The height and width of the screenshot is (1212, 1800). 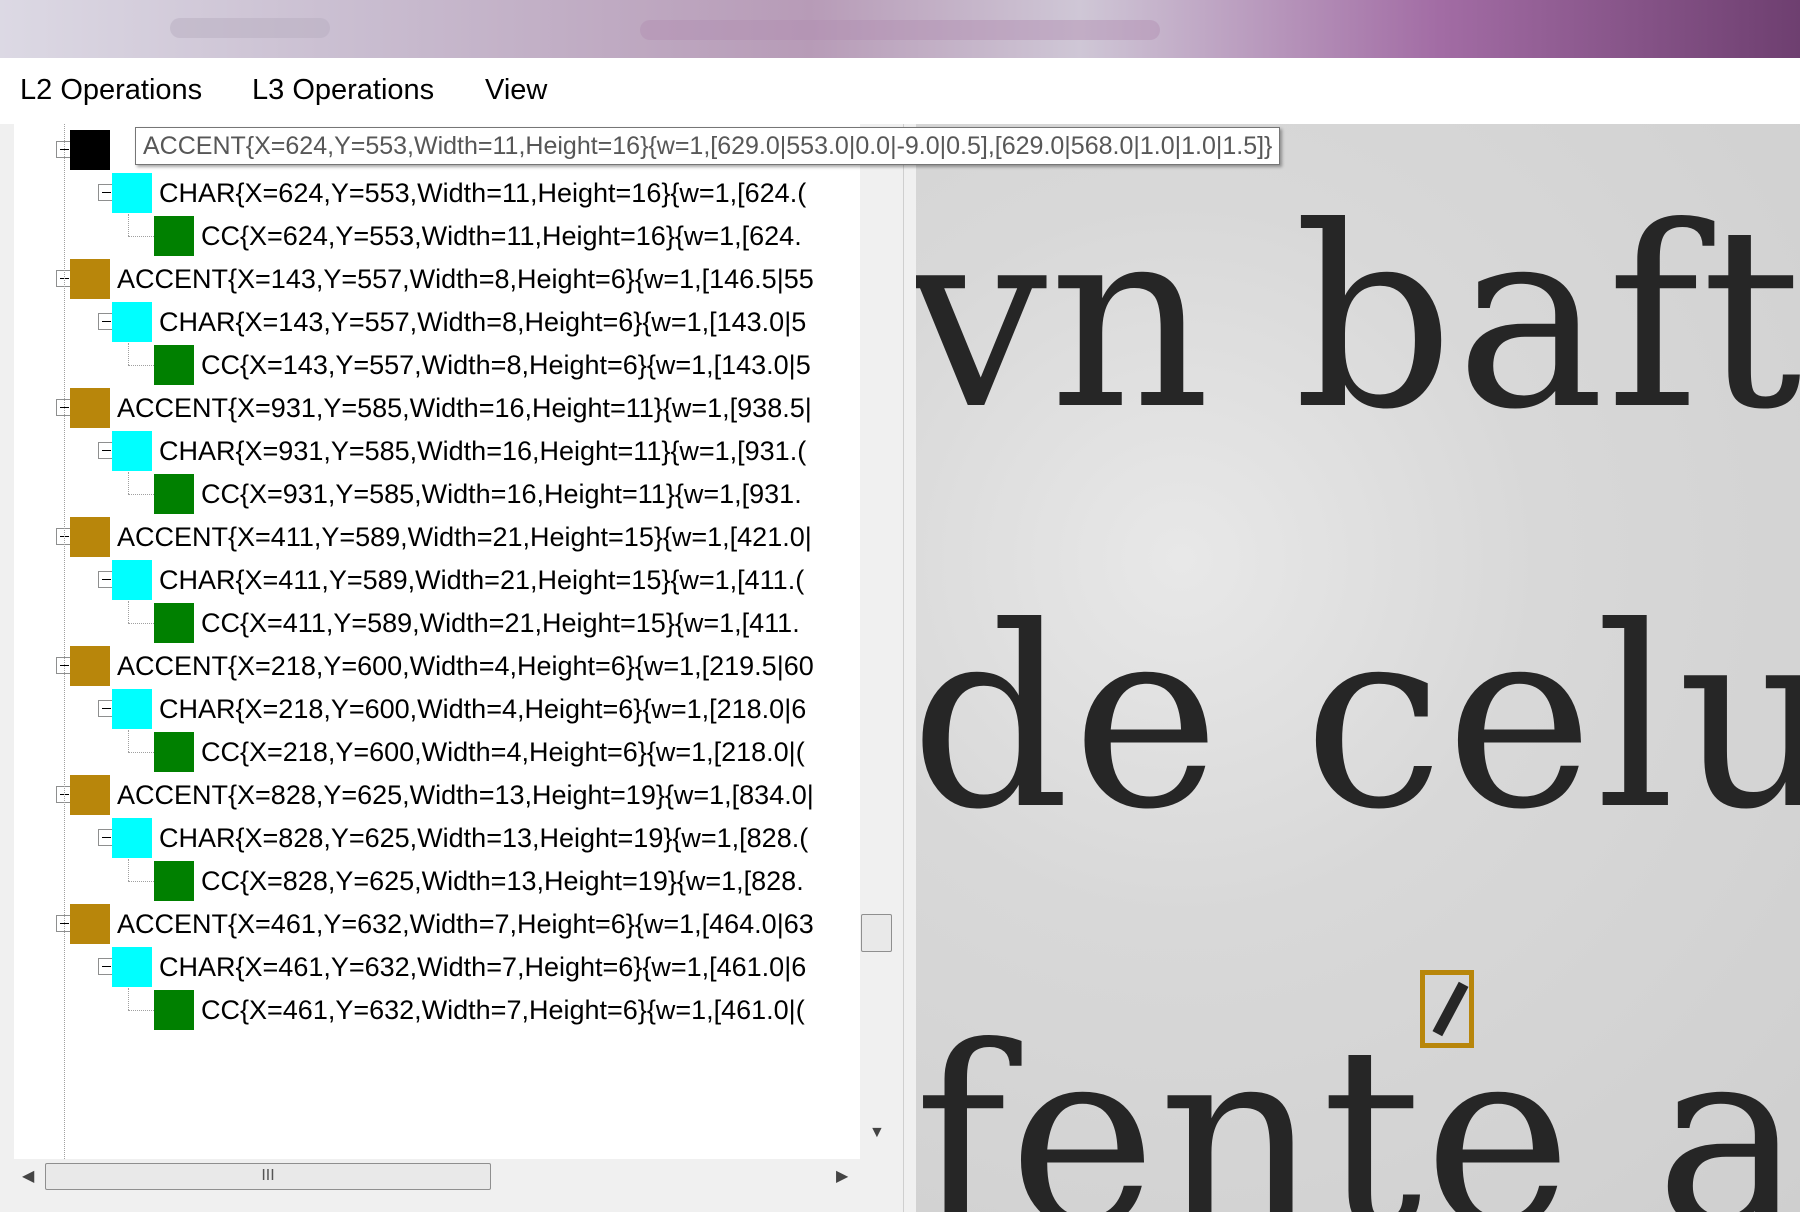 I want to click on window-title-blurred, so click(x=900, y=30).